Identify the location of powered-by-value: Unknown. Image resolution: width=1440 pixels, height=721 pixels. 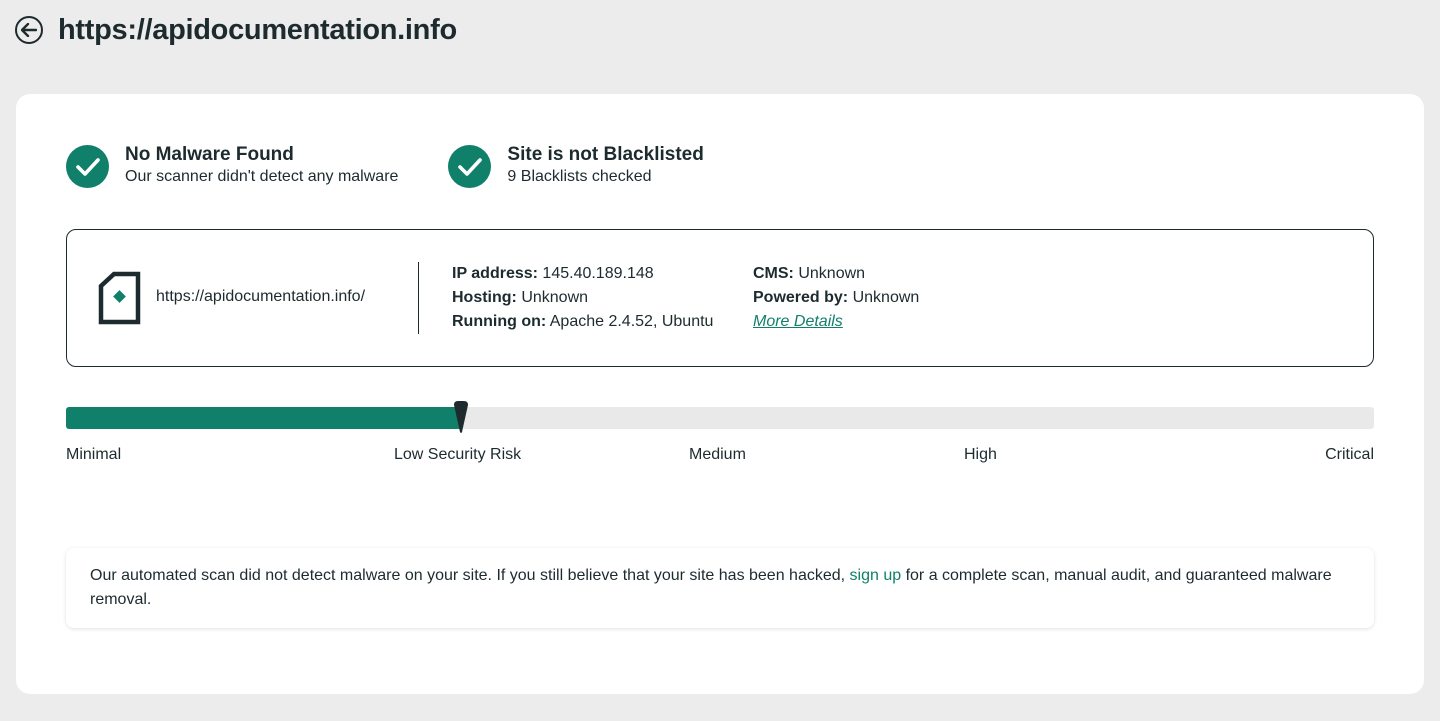
(886, 297).